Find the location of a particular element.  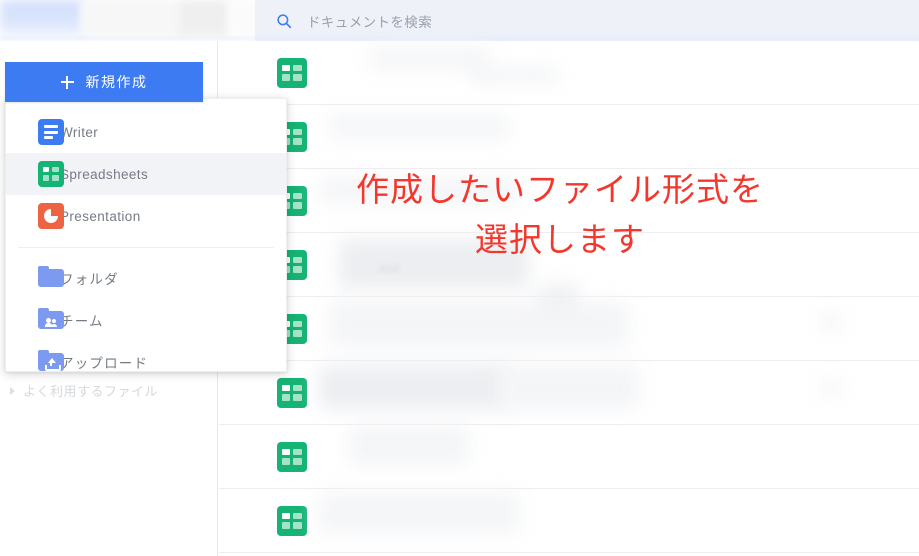

document-icon is located at coordinates (51, 132).